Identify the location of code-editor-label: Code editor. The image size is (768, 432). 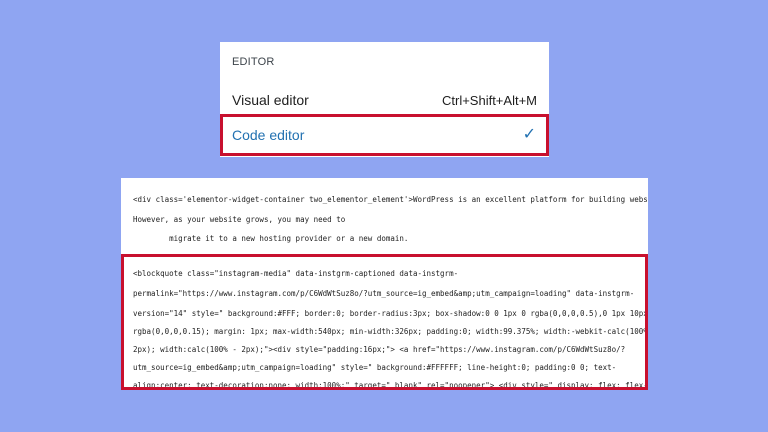
(268, 135).